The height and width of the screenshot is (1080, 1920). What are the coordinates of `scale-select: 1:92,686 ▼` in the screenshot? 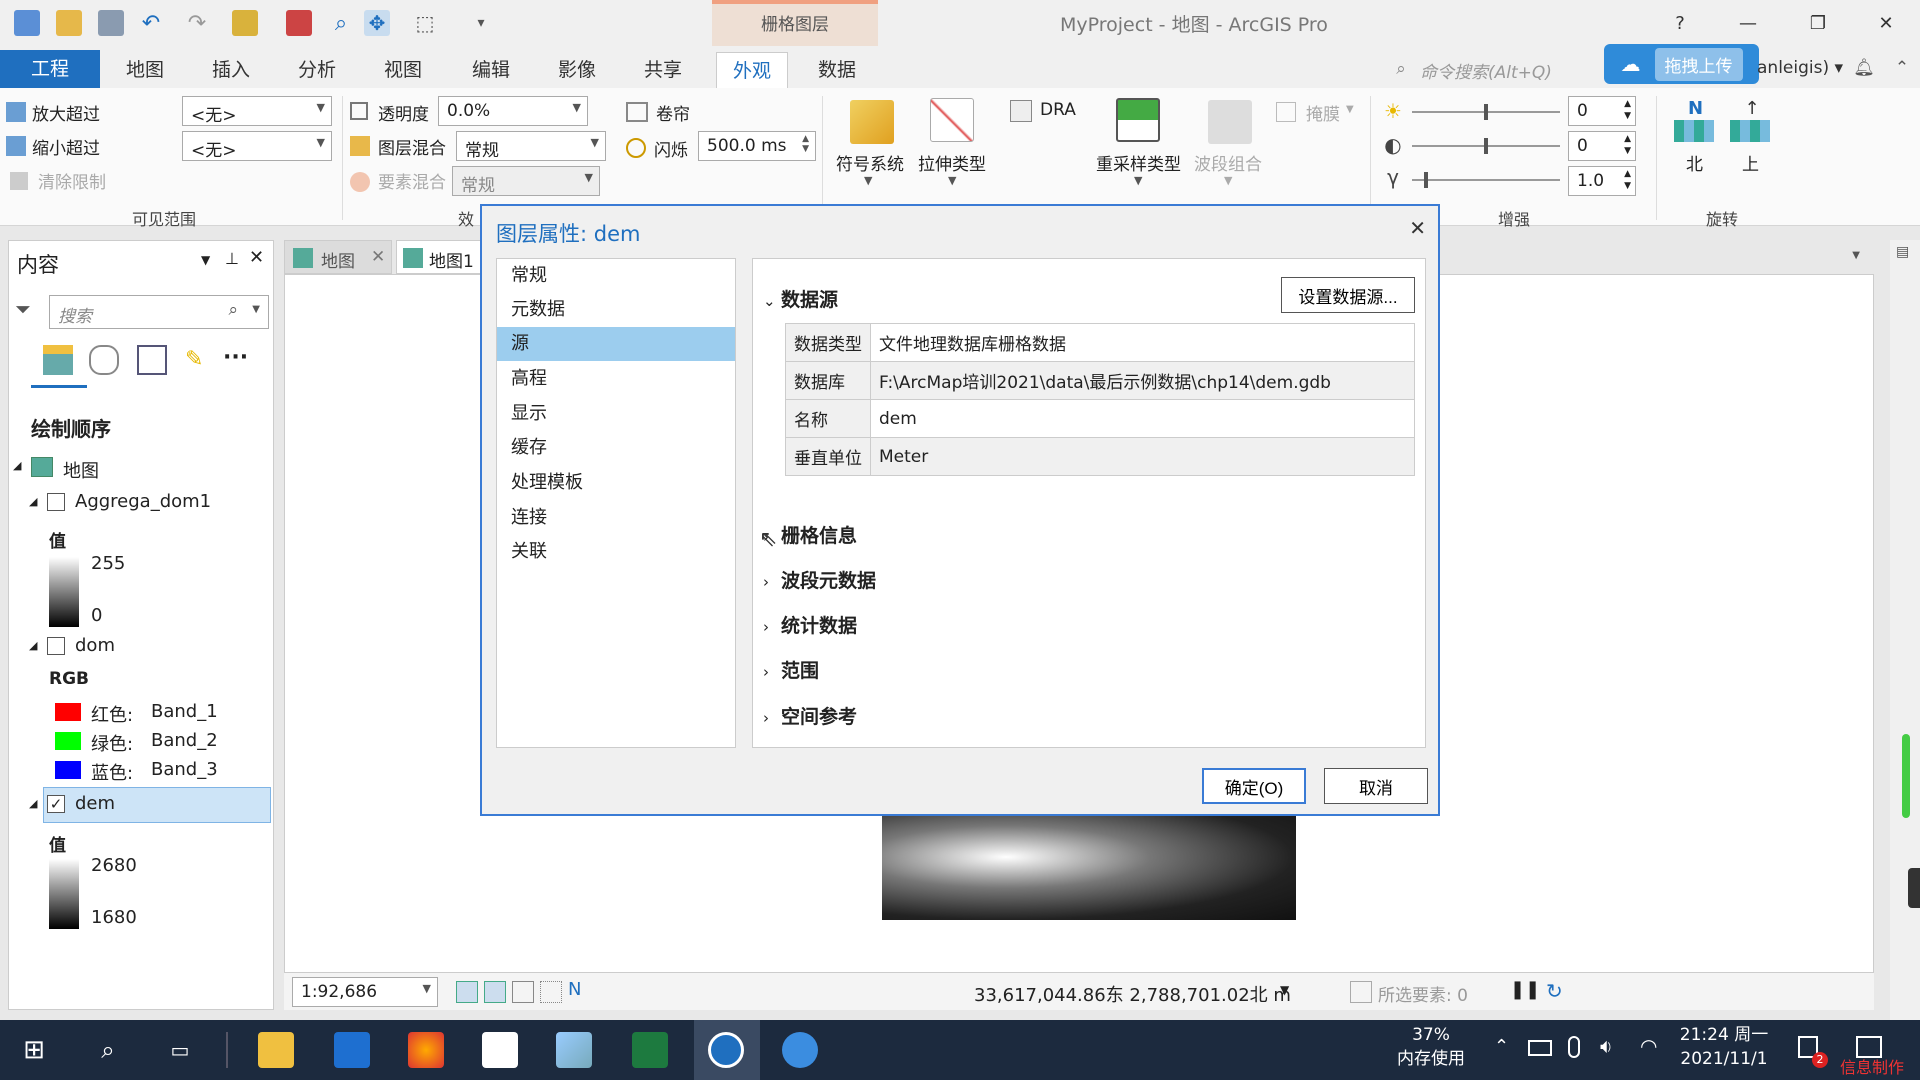 It's located at (365, 992).